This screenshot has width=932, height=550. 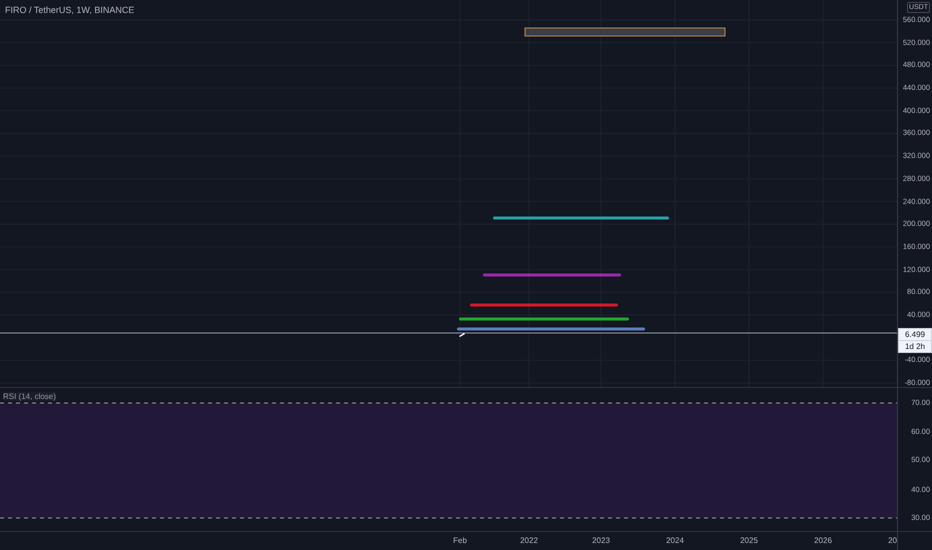 What do you see at coordinates (69, 10) in the screenshot?
I see `symbol-title: FIRO / TetherUS, 1W, BINANCE` at bounding box center [69, 10].